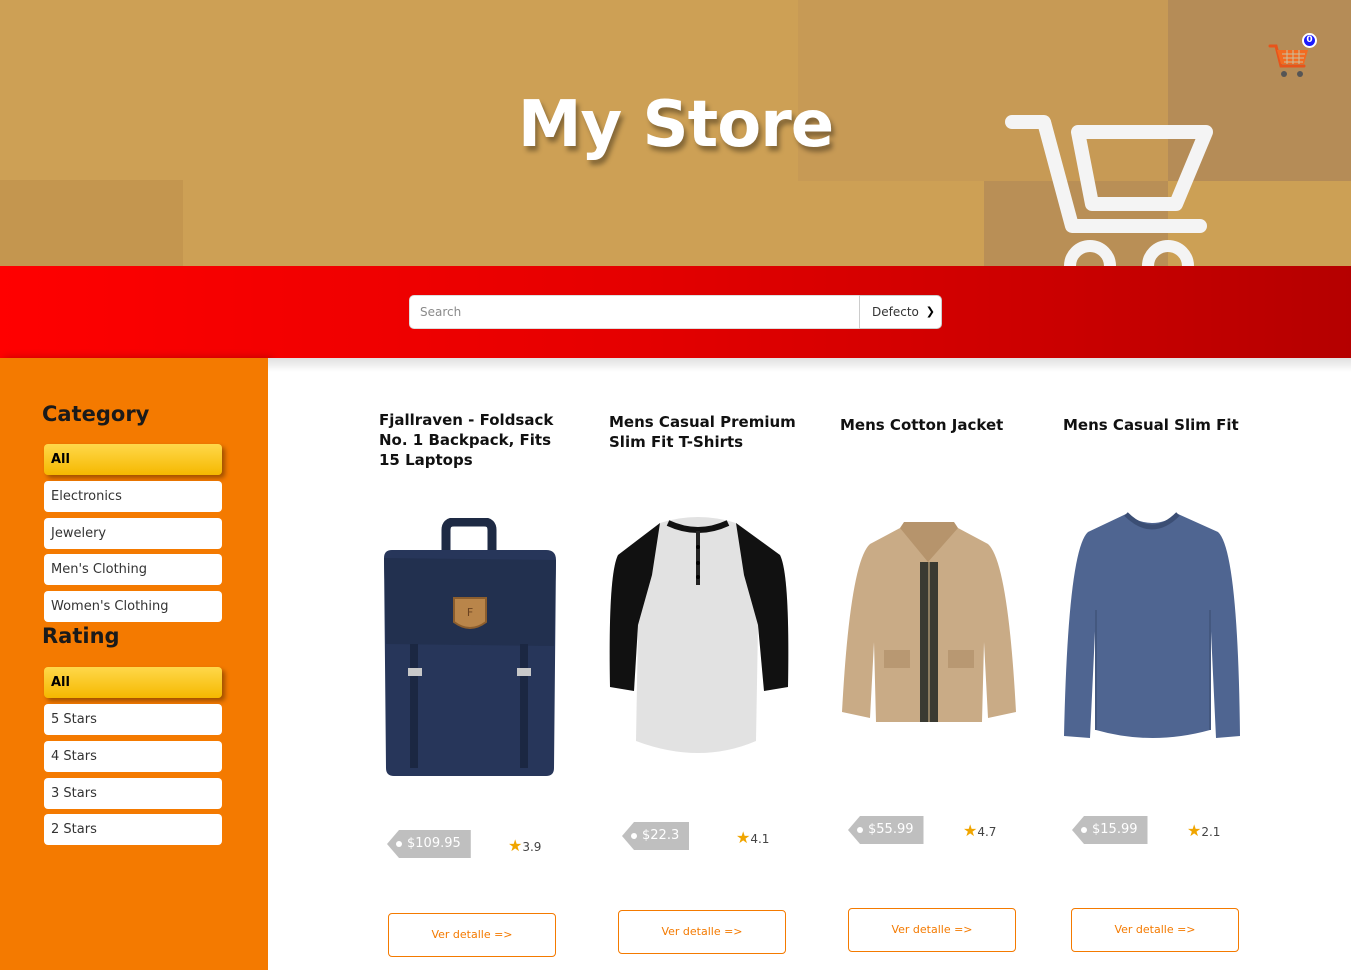 The image size is (1351, 970). Describe the element at coordinates (1309, 40) in the screenshot. I see `cart-count-badge: 0` at that location.